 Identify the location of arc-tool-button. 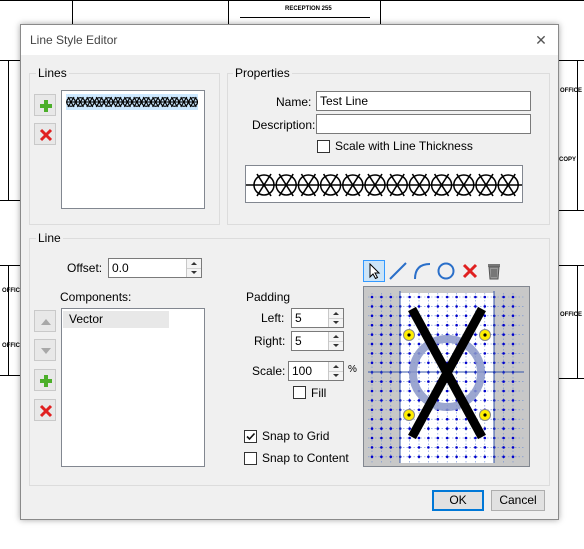
(422, 271).